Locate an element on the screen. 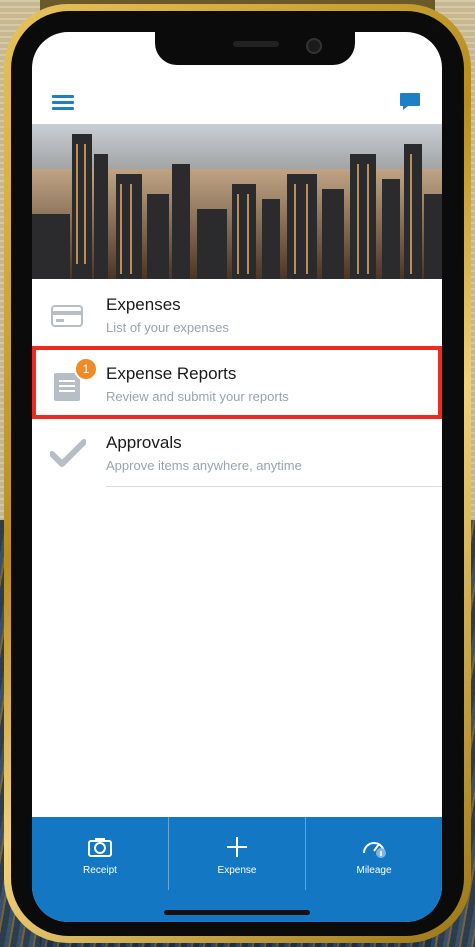  tab-expense: Expense is located at coordinates (237, 853).